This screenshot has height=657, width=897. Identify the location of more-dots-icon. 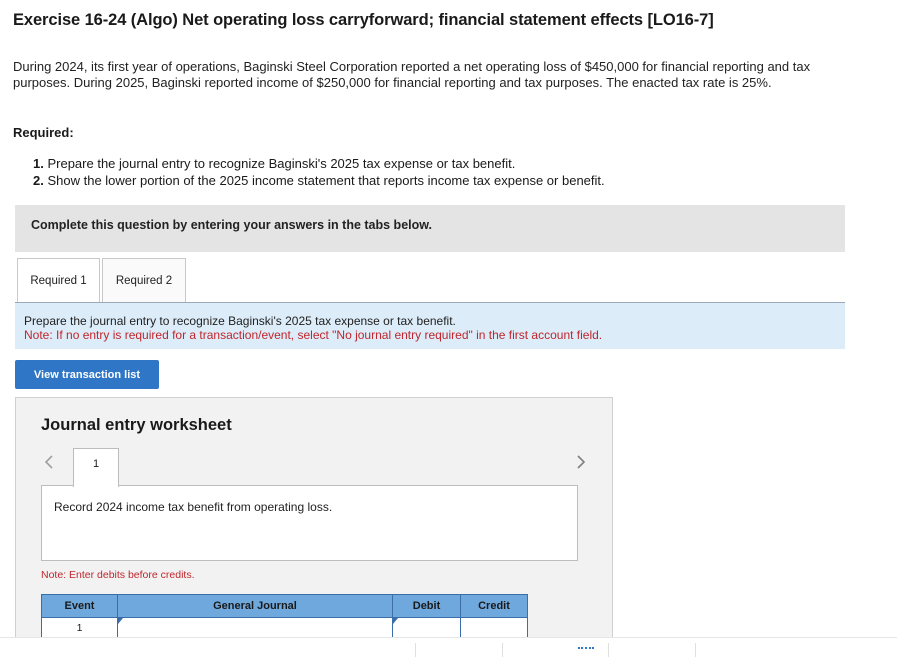
(586, 648).